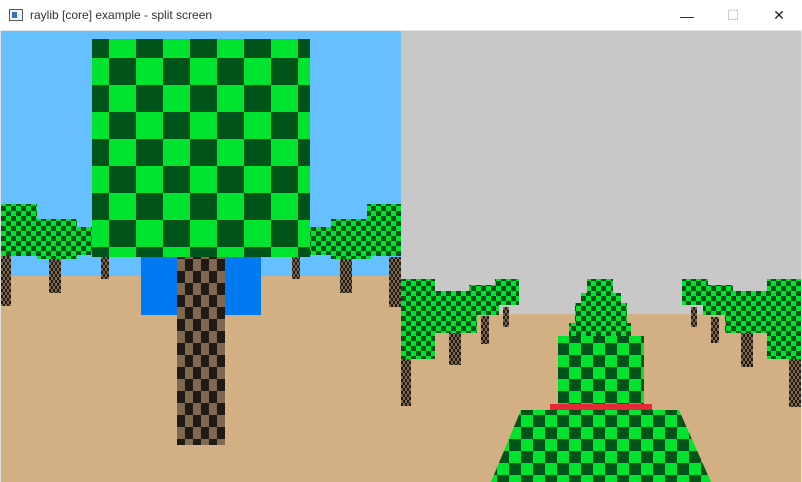 Image resolution: width=802 pixels, height=482 pixels. I want to click on close-button: ✕, so click(779, 15).